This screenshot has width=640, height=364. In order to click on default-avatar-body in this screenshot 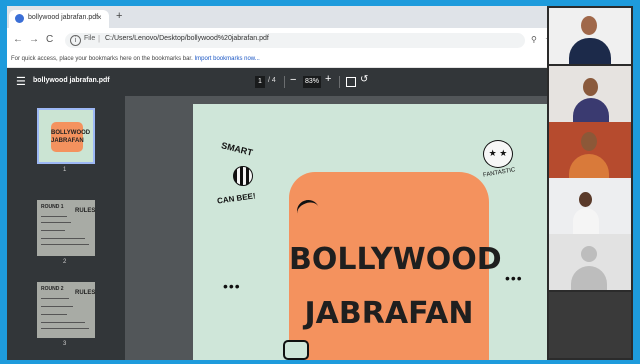, I will do `click(589, 278)`.